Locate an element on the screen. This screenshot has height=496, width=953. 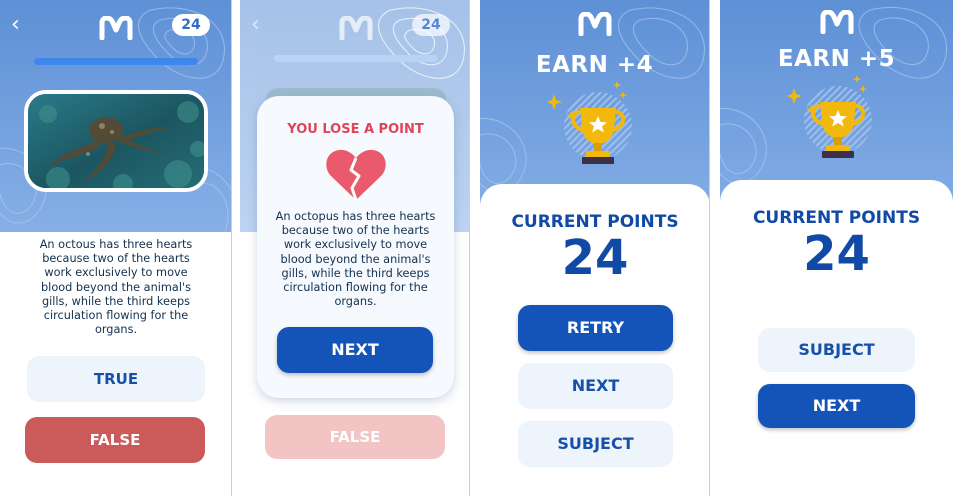
lose-point-heading: YOU LOSE A POINT is located at coordinates (355, 129).